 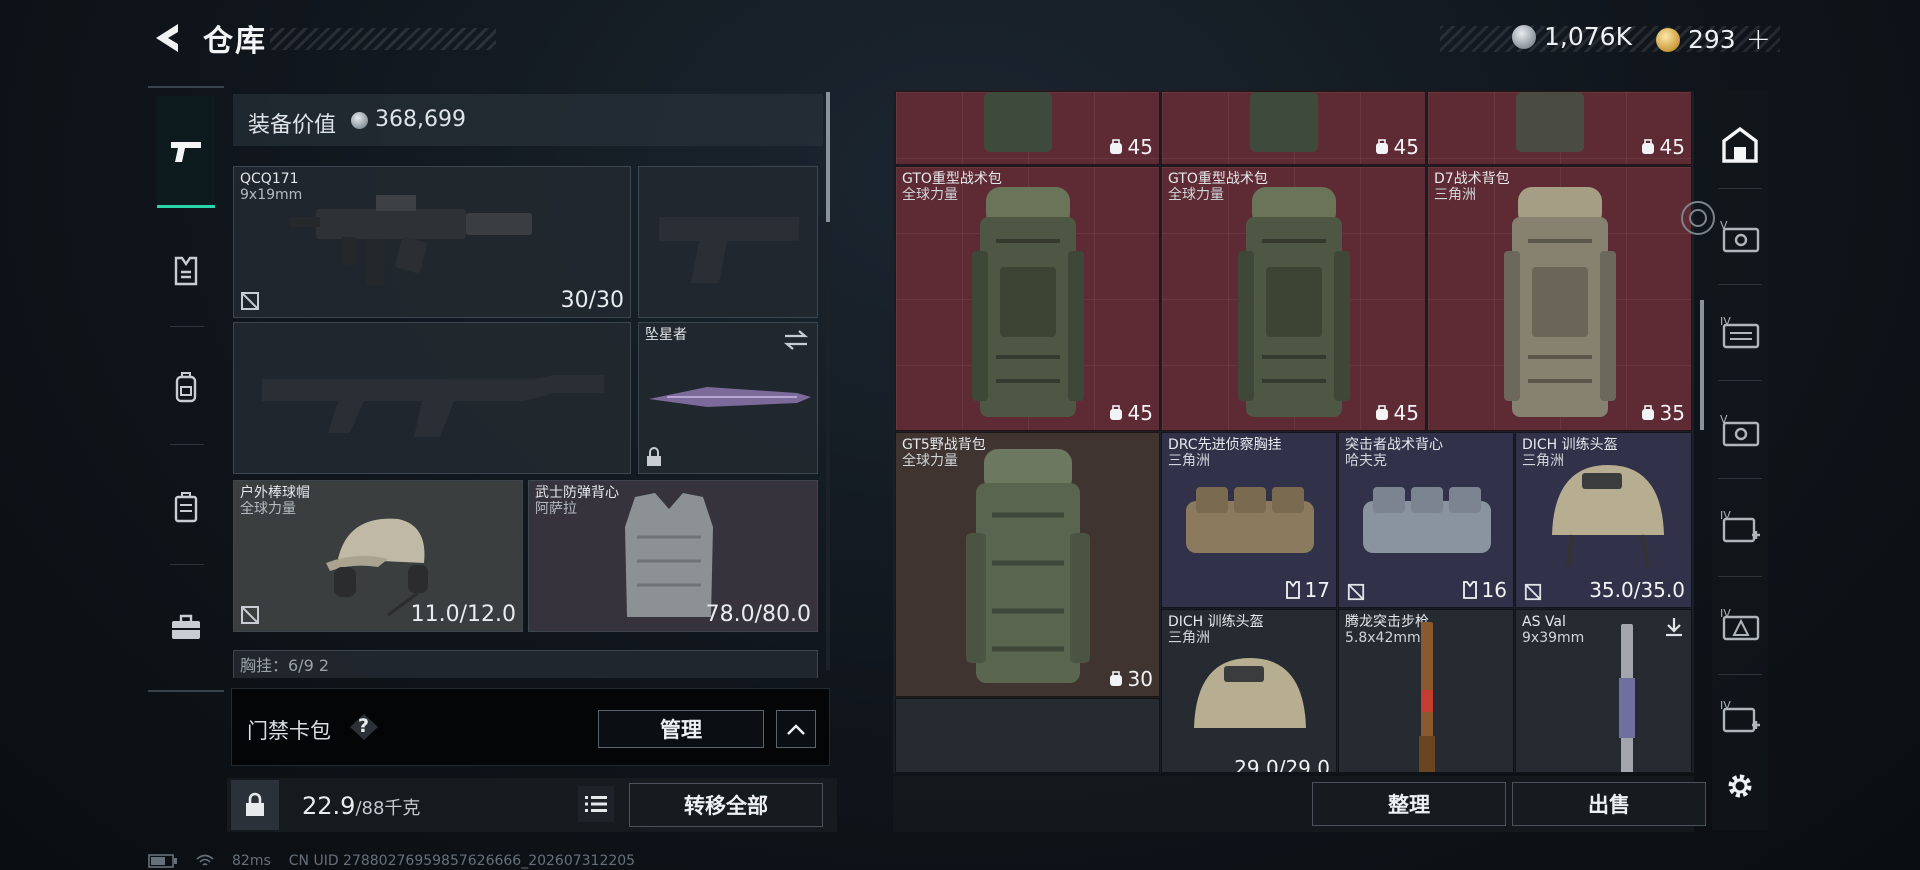 What do you see at coordinates (1740, 625) in the screenshot?
I see `storage-tab-iv-warn: IV` at bounding box center [1740, 625].